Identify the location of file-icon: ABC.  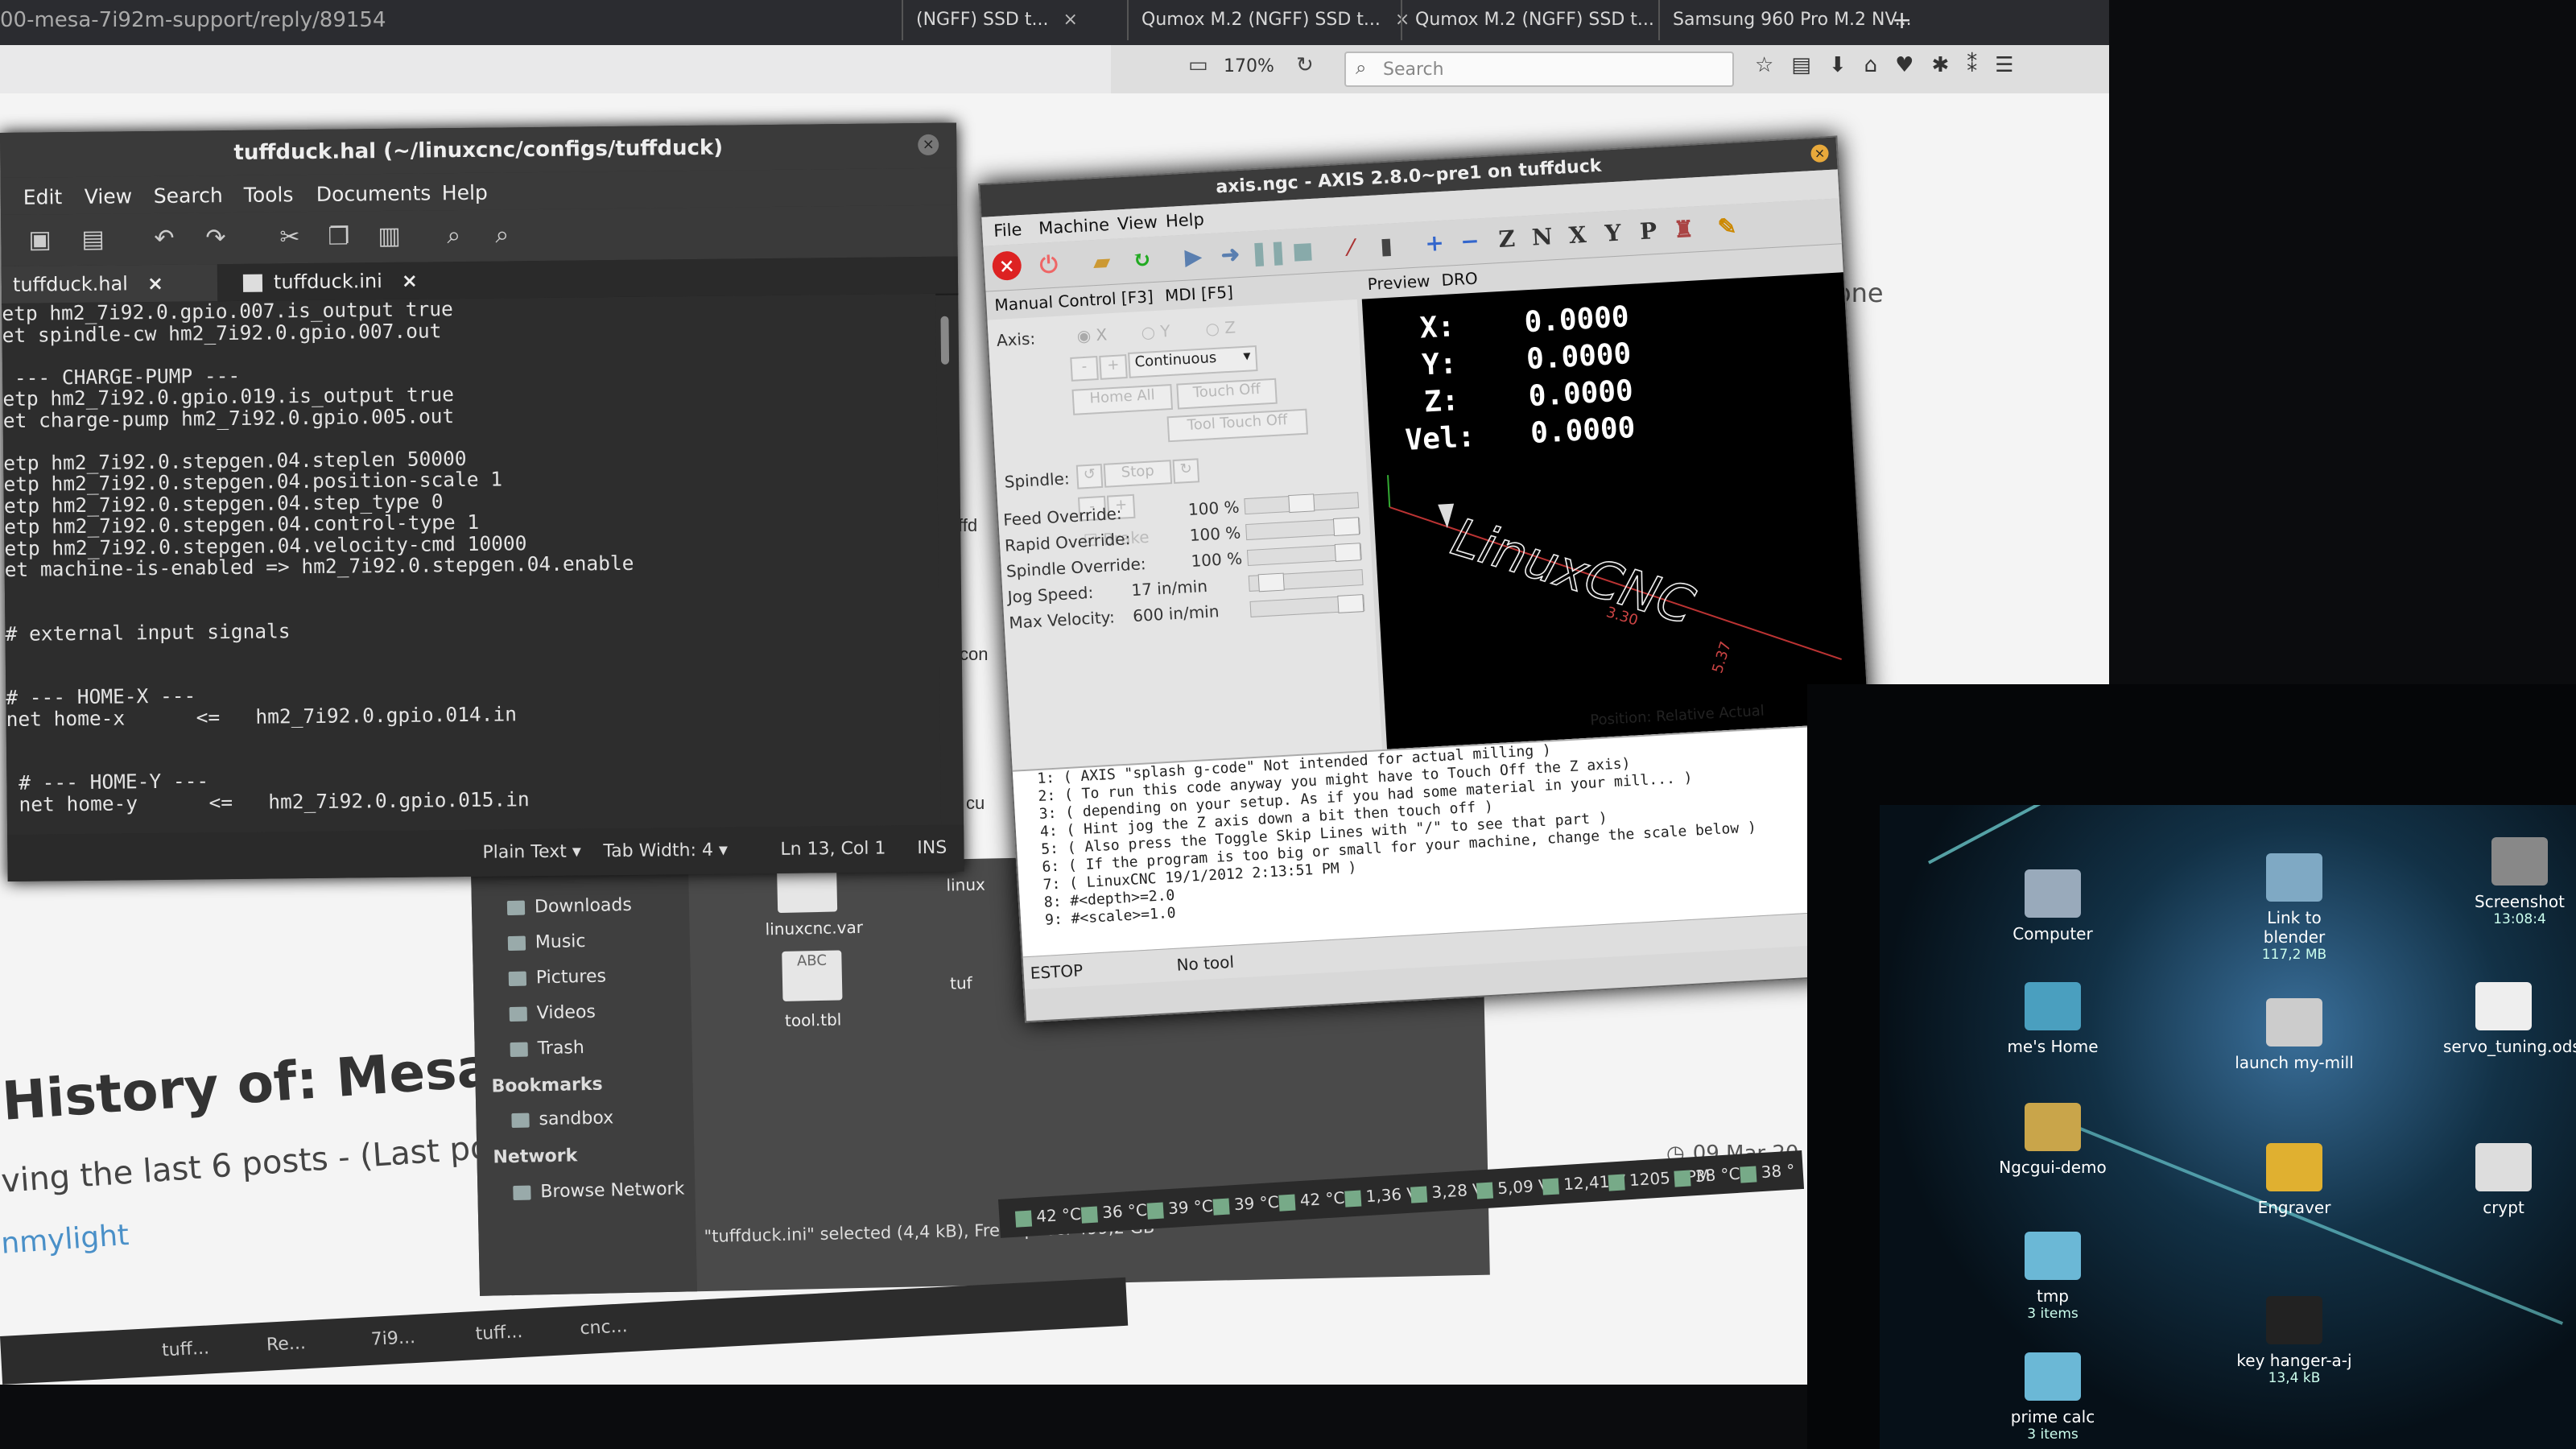
(812, 975).